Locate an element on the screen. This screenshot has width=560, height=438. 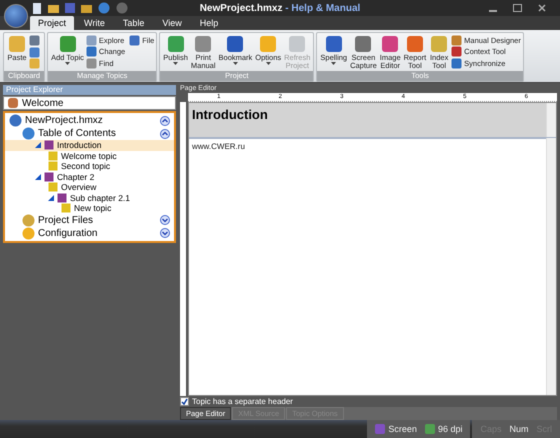
status-item: 96 dpi is located at coordinates (443, 429).